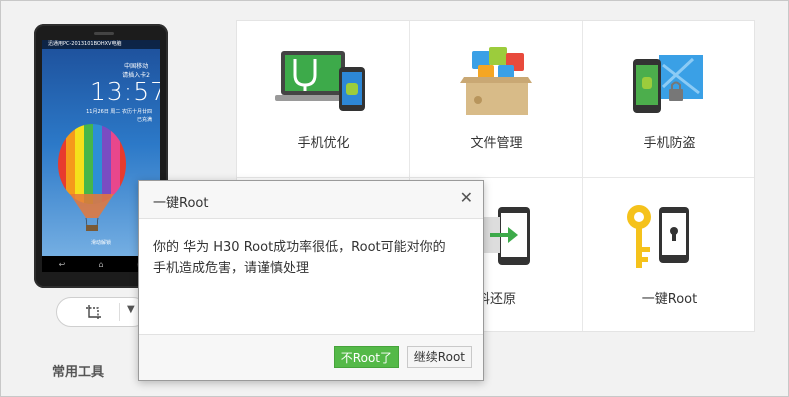 The width and height of the screenshot is (789, 397). I want to click on screenshot-control-divider, so click(119, 312).